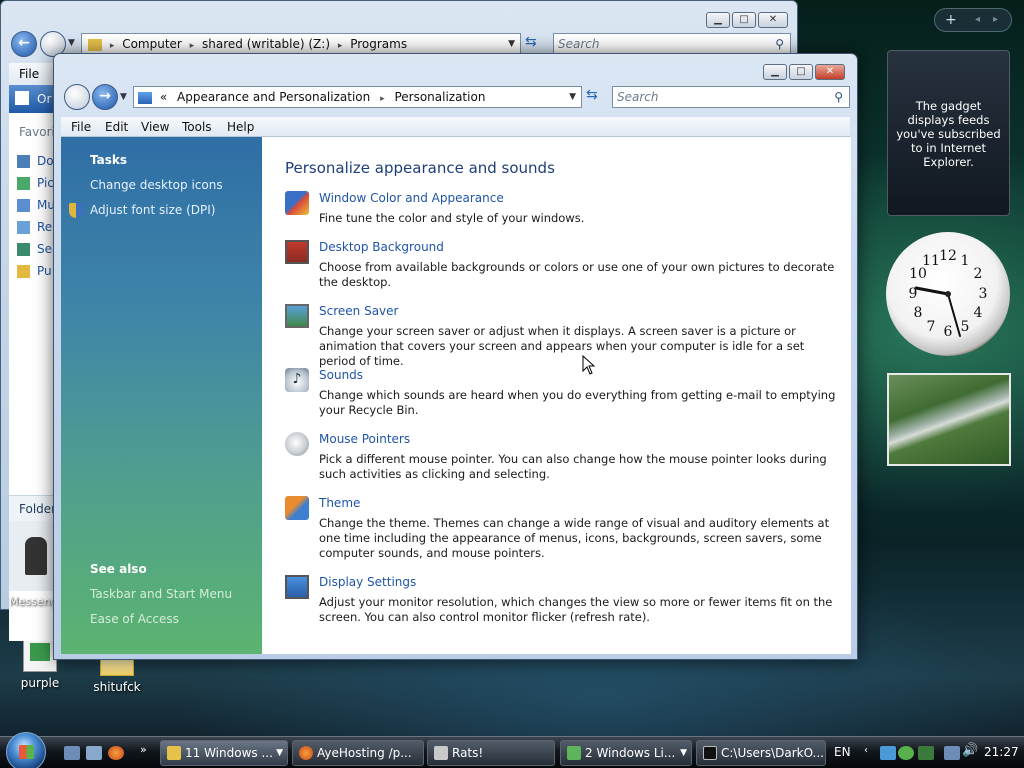  I want to click on start-button, so click(26, 750).